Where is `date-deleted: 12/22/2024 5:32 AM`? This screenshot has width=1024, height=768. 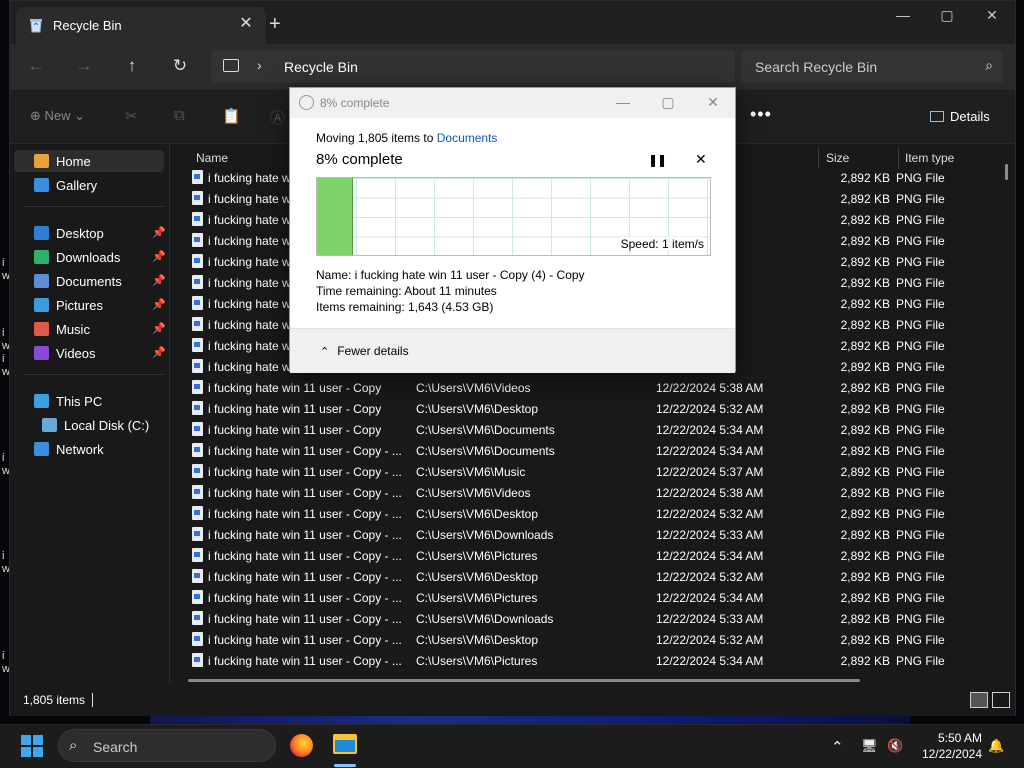
date-deleted: 12/22/2024 5:32 AM is located at coordinates (710, 514).